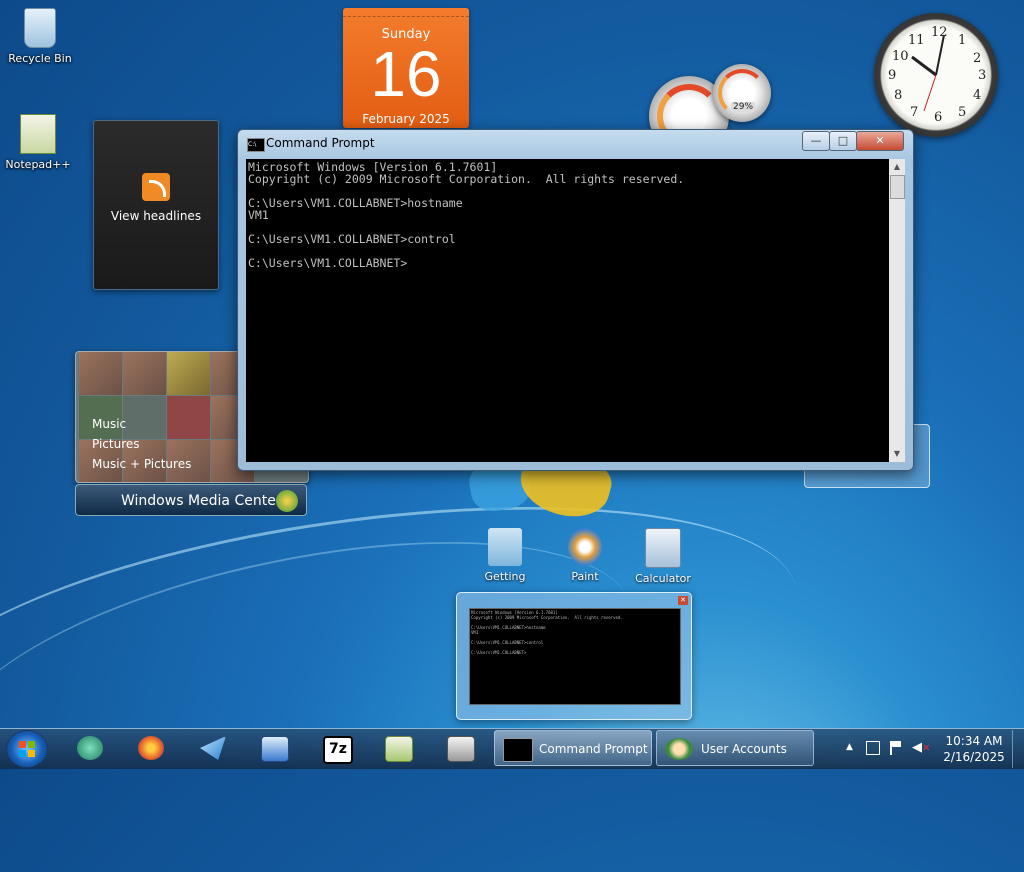 The width and height of the screenshot is (1024, 872). I want to click on close-button: ✕, so click(880, 141).